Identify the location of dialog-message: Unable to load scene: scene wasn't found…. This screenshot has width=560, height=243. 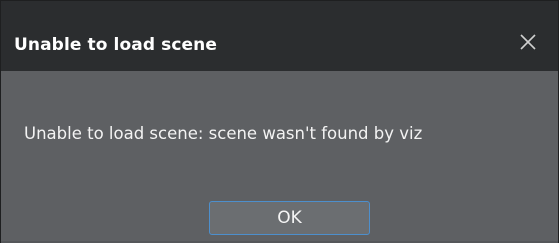
(223, 133).